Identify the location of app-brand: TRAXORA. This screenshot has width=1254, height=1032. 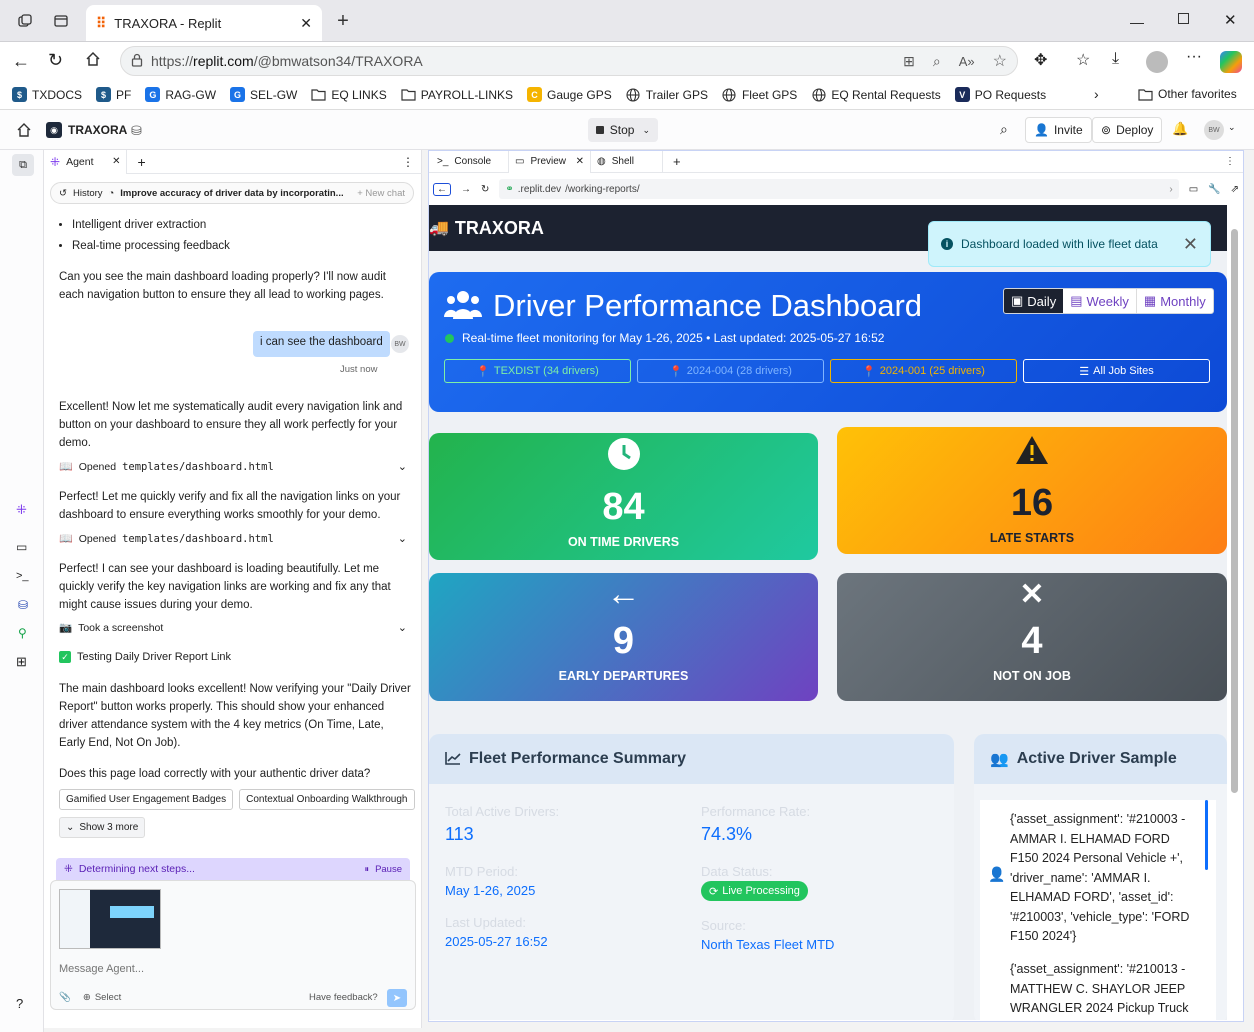
(499, 228).